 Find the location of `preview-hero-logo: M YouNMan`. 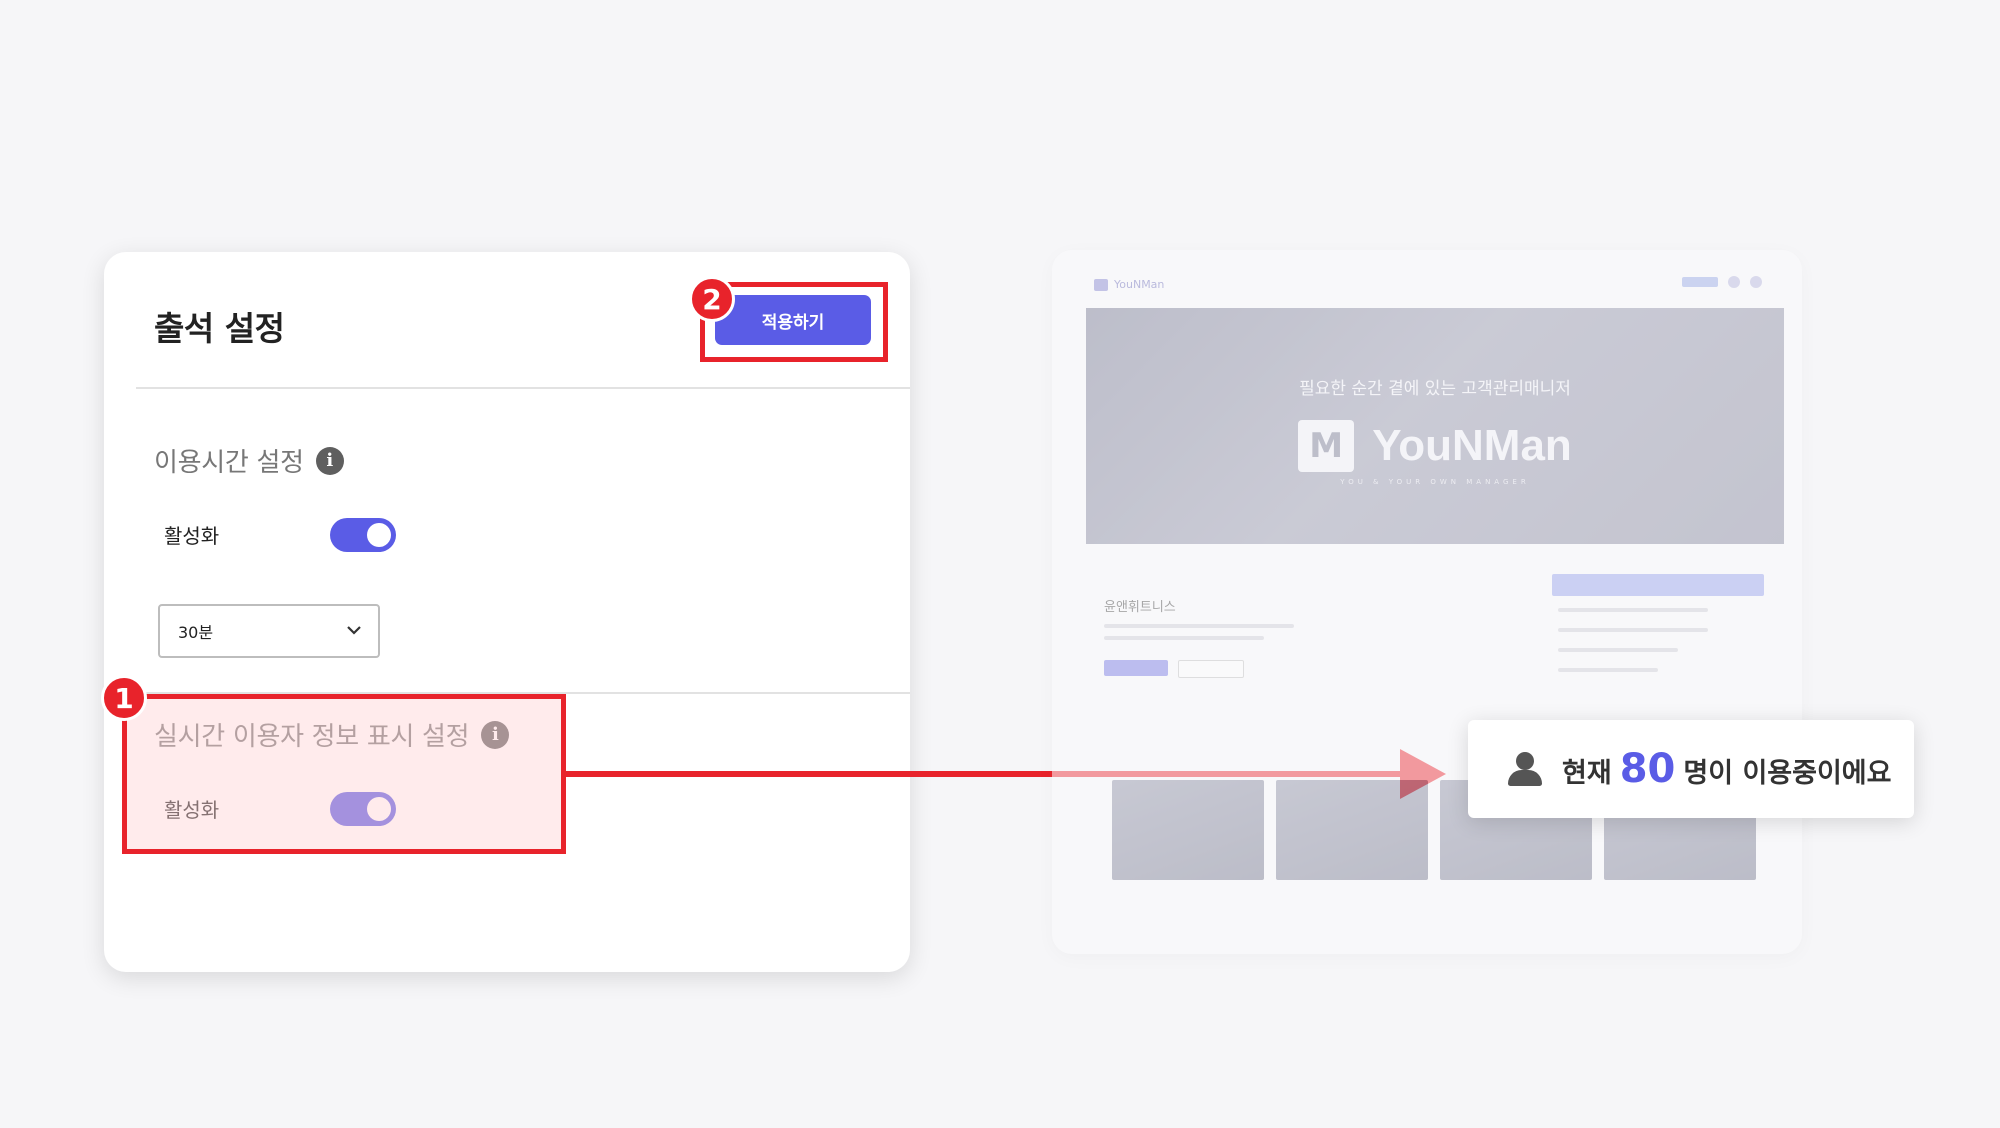

preview-hero-logo: M YouNMan is located at coordinates (1435, 446).